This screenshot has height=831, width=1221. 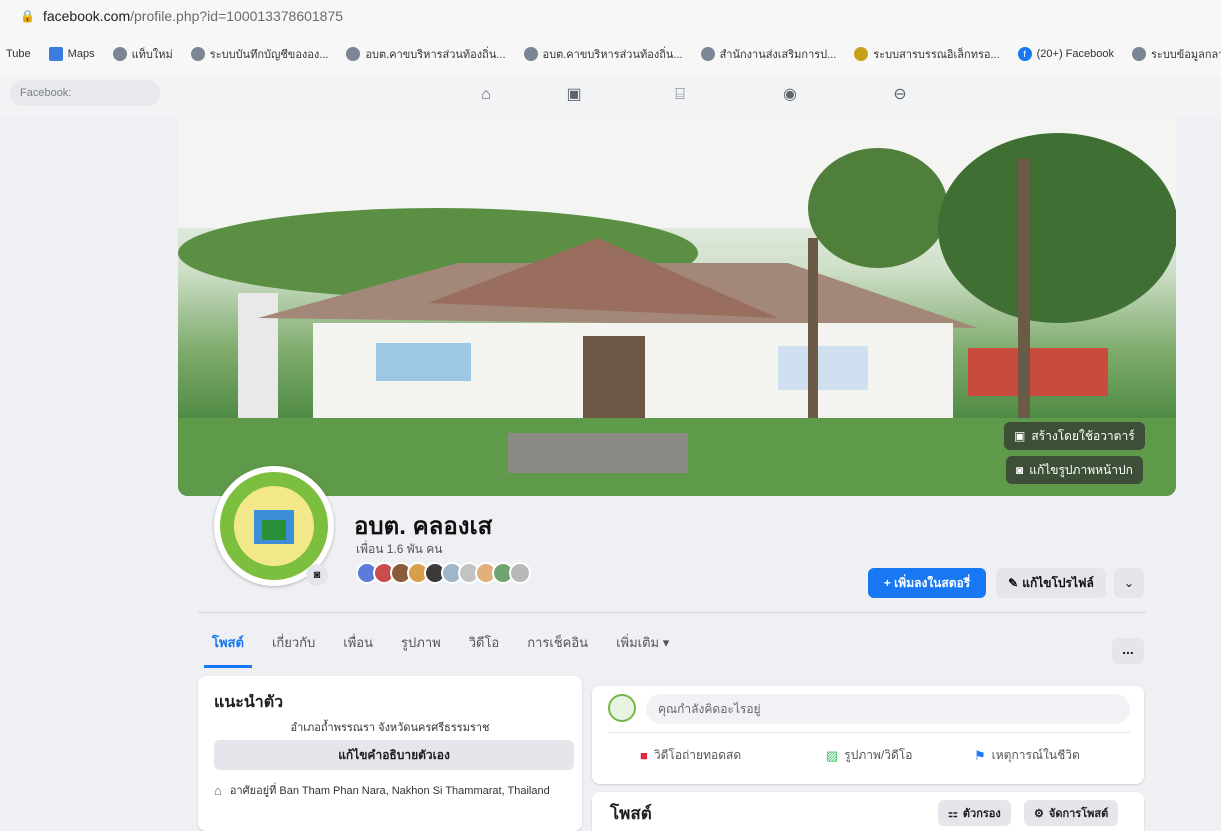 I want to click on maps-icon, so click(x=55, y=54).